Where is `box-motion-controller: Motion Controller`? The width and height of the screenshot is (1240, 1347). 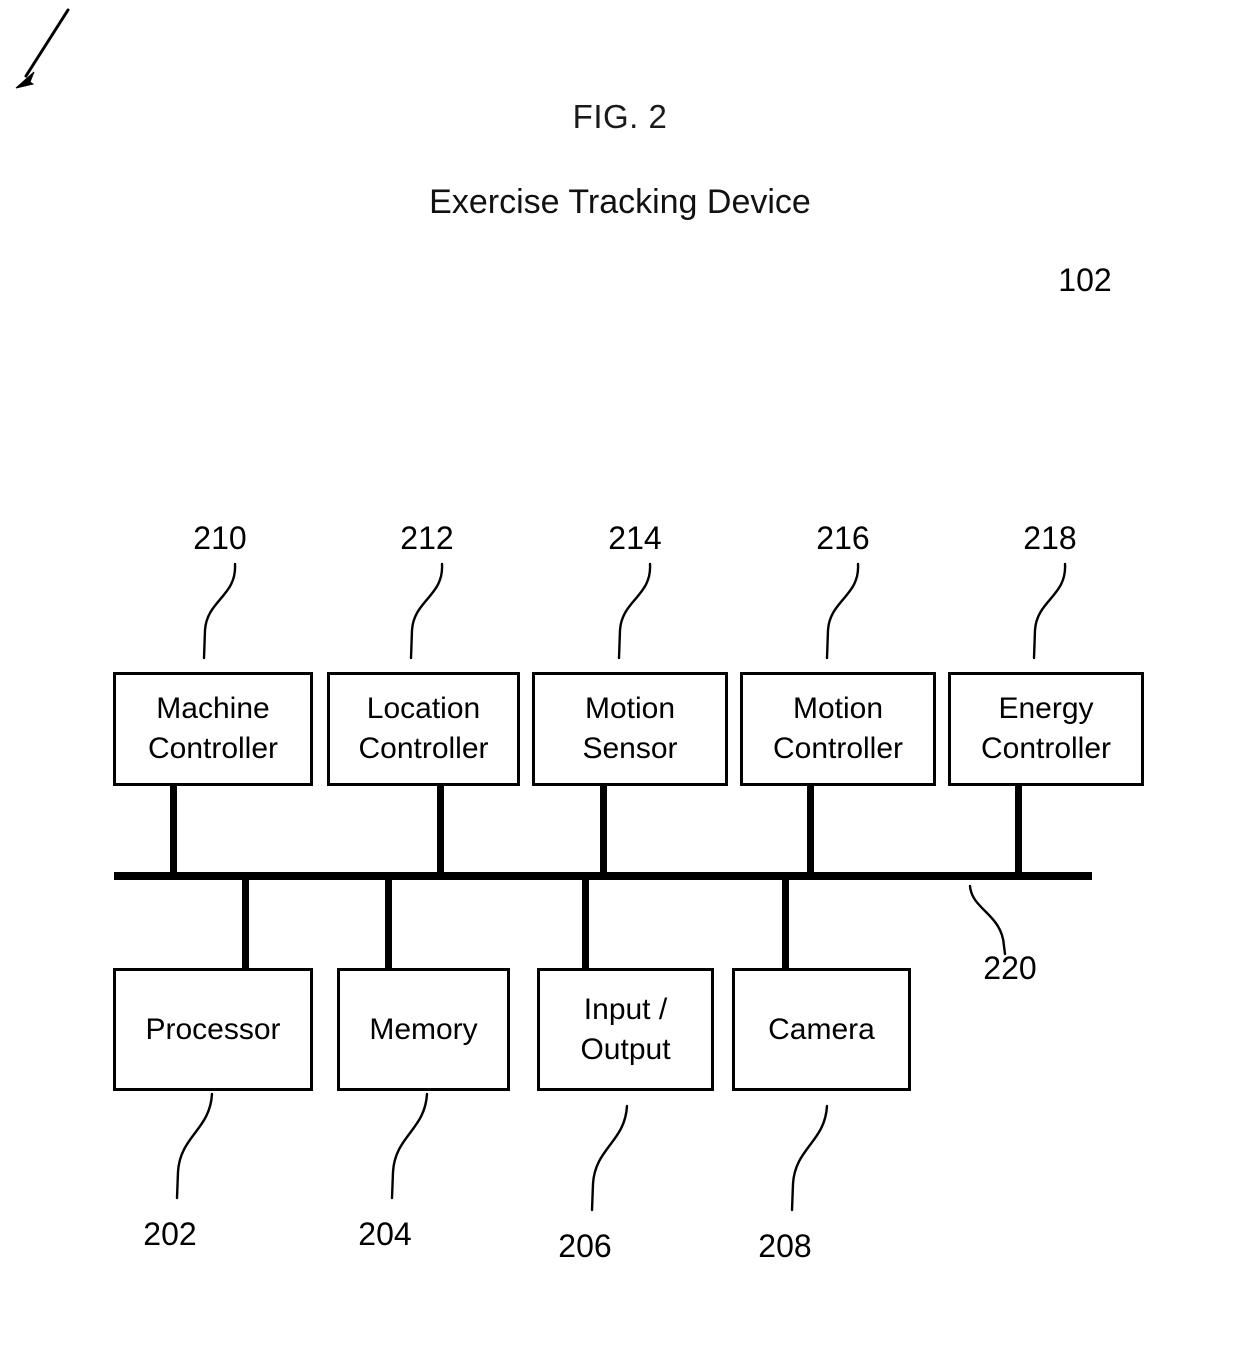 box-motion-controller: Motion Controller is located at coordinates (838, 729).